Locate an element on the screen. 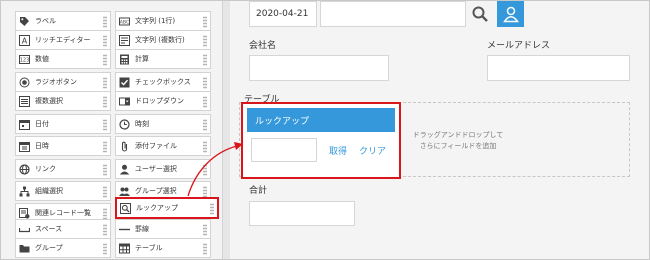 The width and height of the screenshot is (650, 260). date-value: 2020-04-21 is located at coordinates (282, 14).